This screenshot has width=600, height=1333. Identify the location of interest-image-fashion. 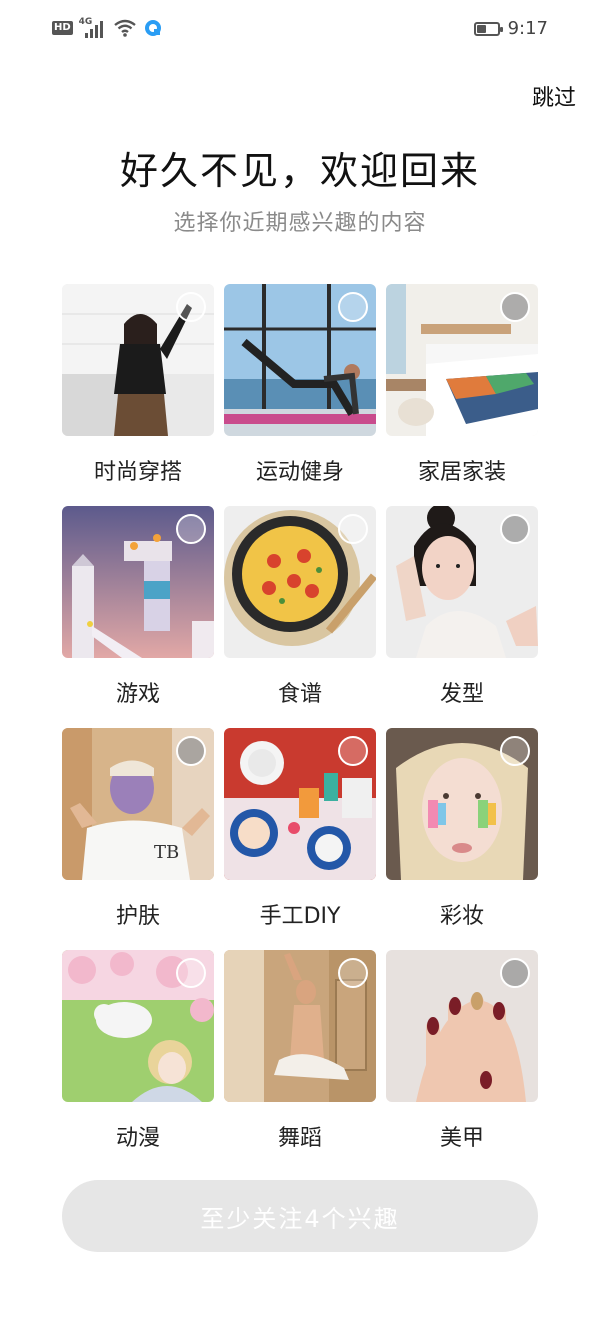
(138, 360).